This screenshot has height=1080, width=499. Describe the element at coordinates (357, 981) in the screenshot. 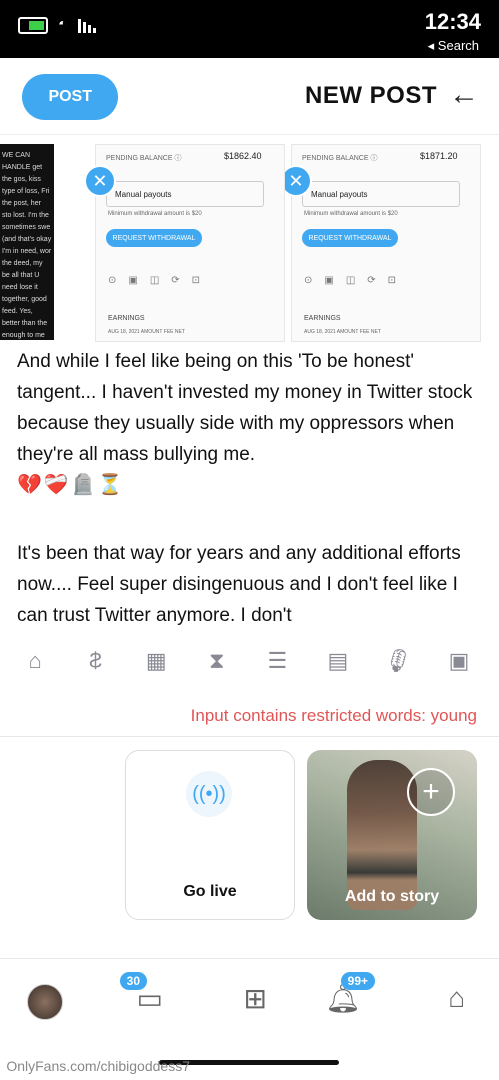

I see `notifications-badge: 99+` at that location.